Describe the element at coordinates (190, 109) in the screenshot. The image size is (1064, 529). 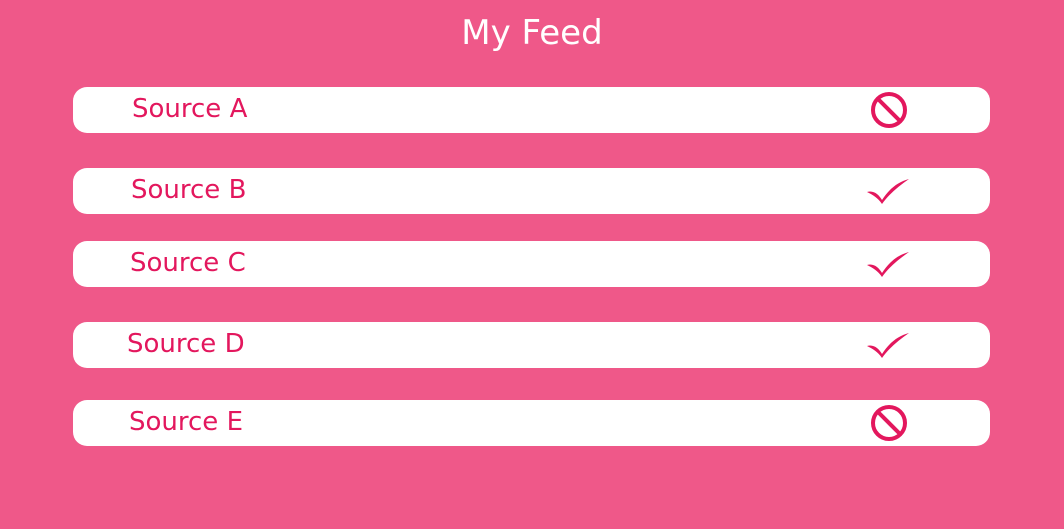
I see `source-label: Source A` at that location.